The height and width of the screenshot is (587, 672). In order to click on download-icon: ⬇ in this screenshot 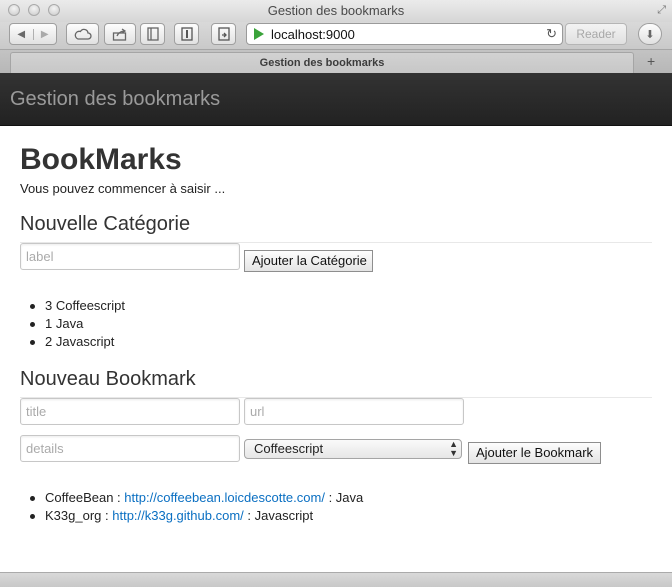, I will do `click(650, 34)`.